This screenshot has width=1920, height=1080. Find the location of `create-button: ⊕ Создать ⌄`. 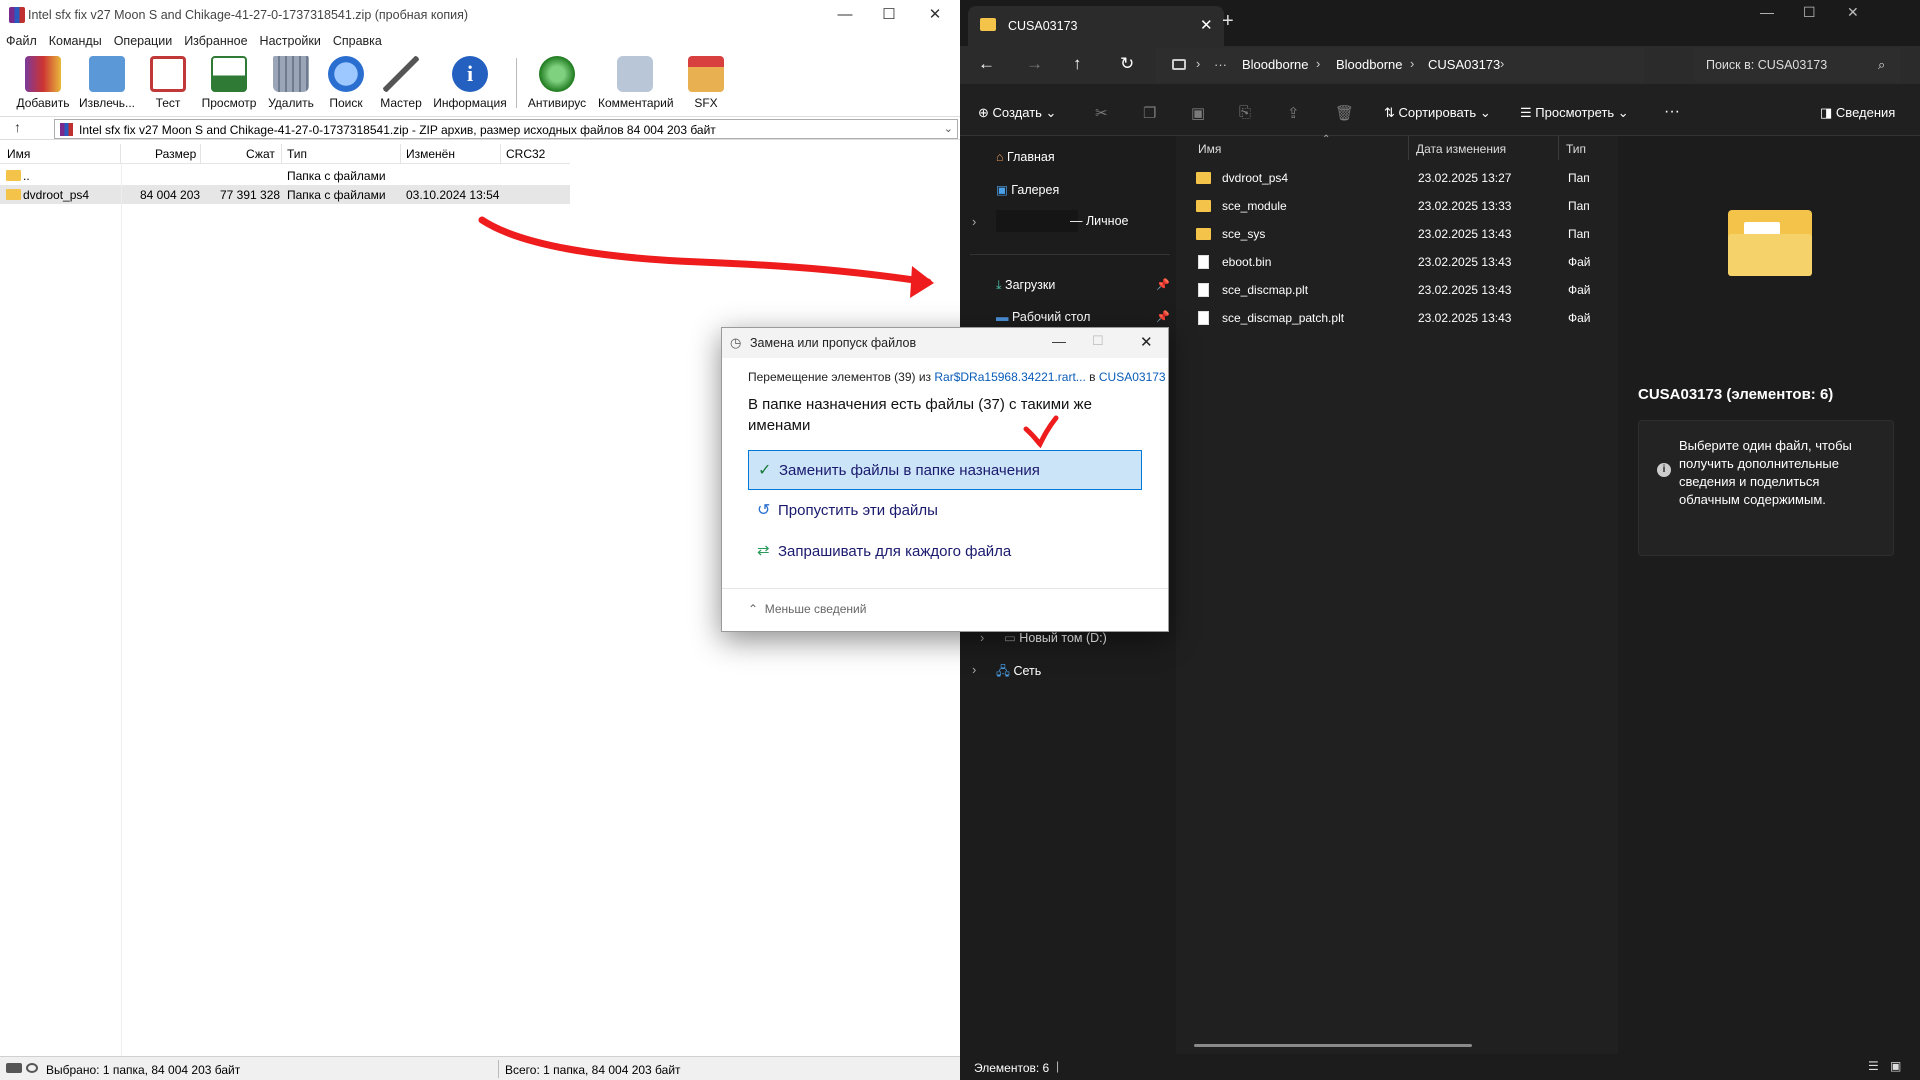

create-button: ⊕ Создать ⌄ is located at coordinates (1017, 113).